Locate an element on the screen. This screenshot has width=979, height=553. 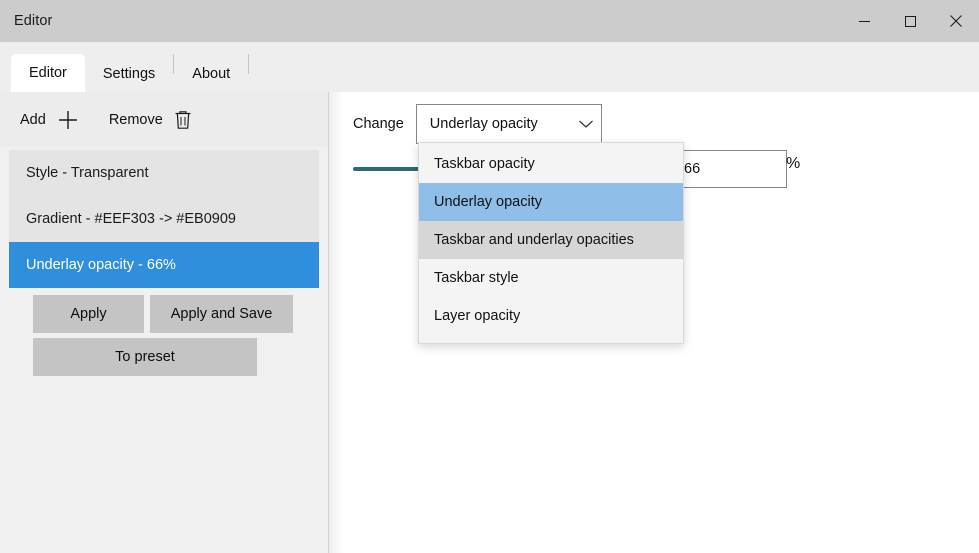
close-icon is located at coordinates (956, 21).